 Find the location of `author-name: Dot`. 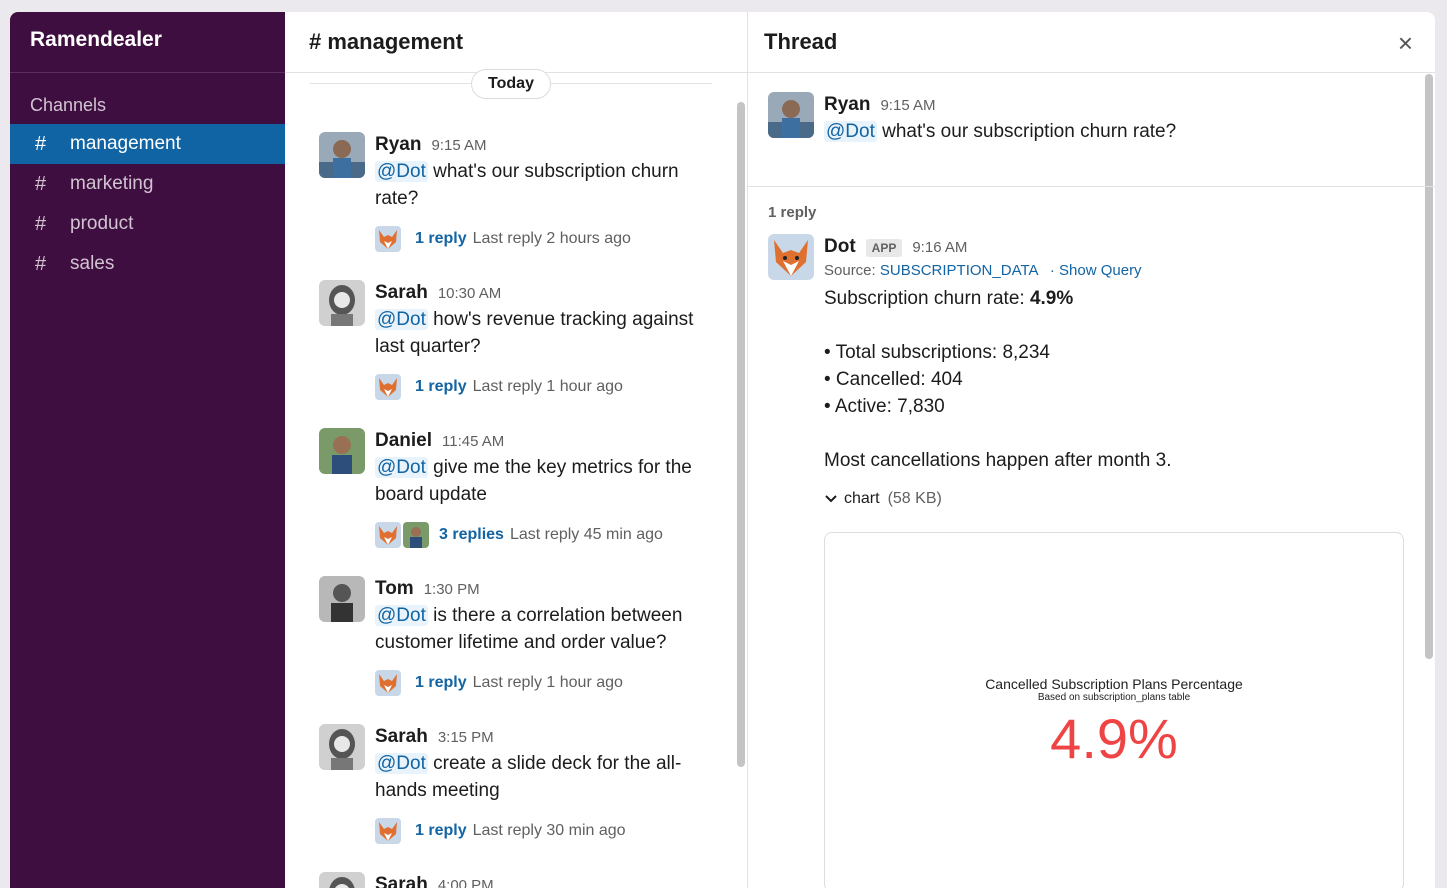

author-name: Dot is located at coordinates (840, 247).